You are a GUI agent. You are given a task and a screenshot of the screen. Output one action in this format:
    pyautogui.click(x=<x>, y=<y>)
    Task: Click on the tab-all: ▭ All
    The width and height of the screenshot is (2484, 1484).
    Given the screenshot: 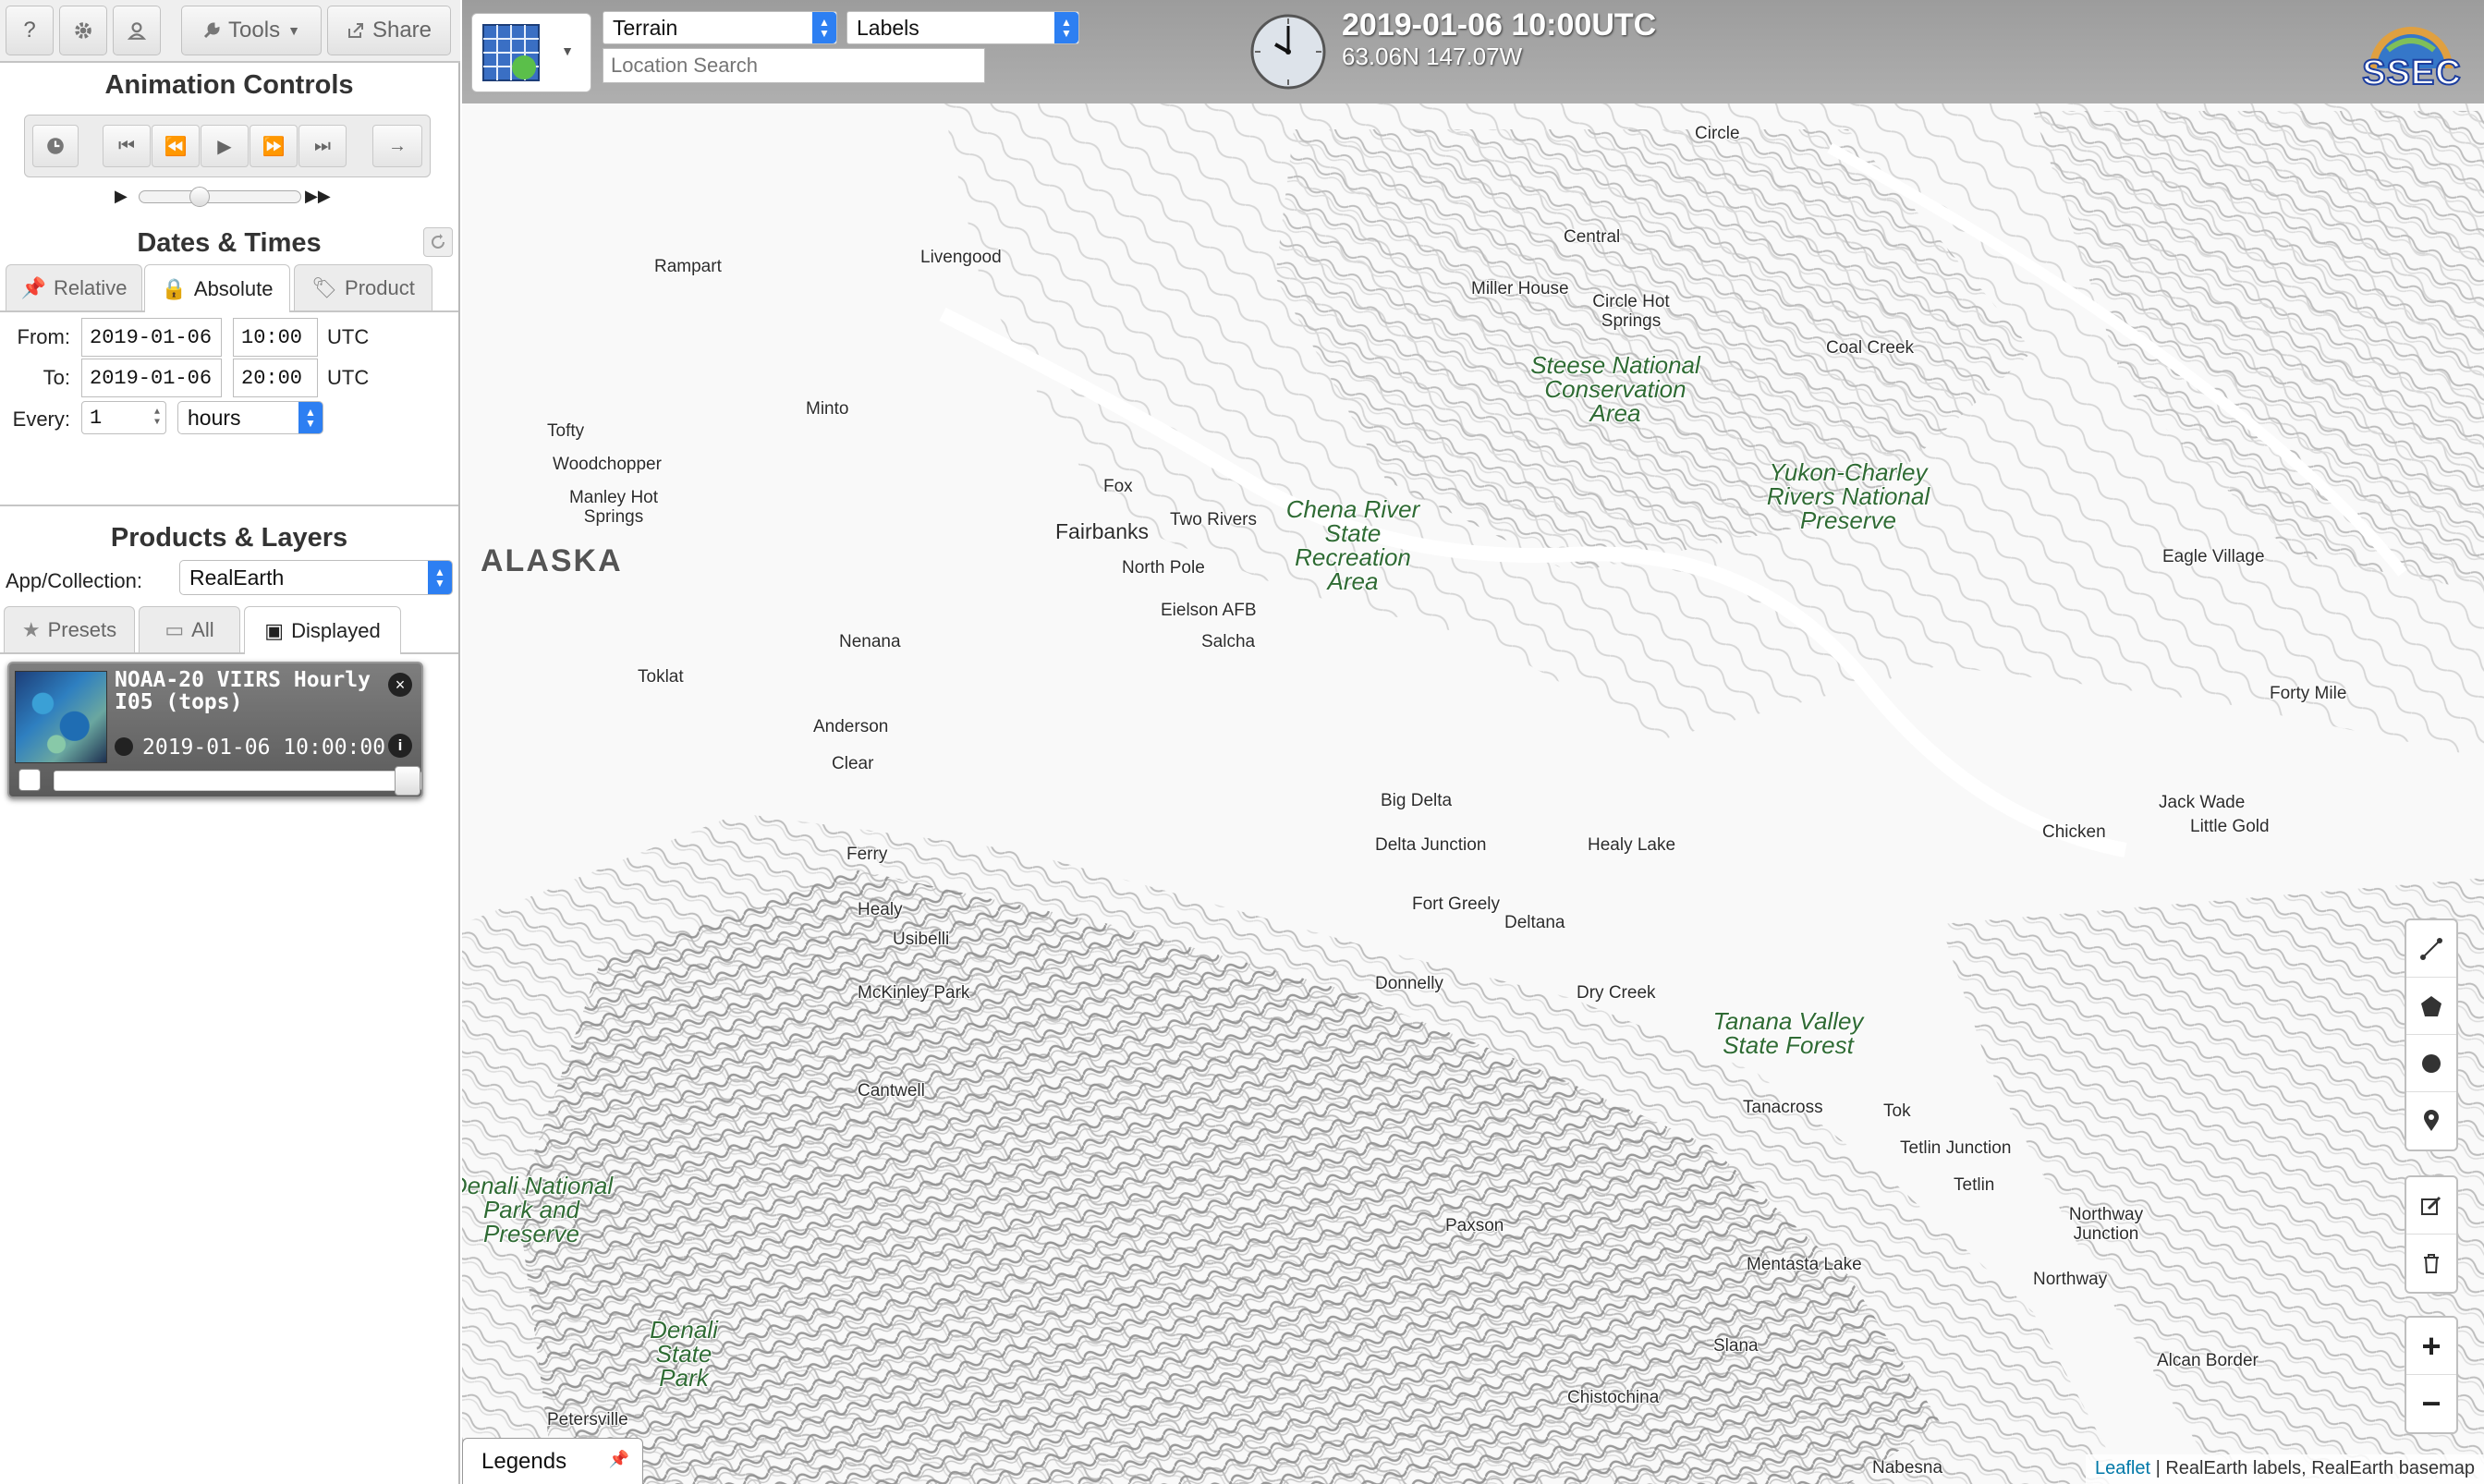 What is the action you would take?
    pyautogui.click(x=189, y=629)
    